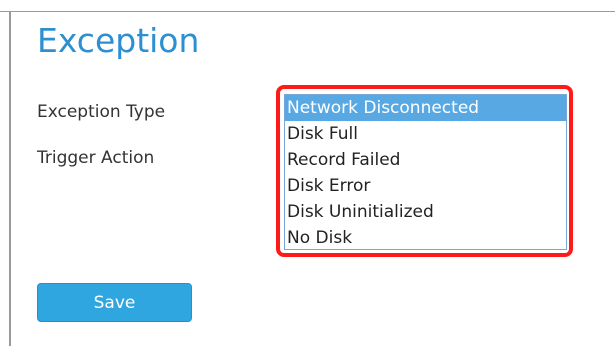 The image size is (615, 346). What do you see at coordinates (10, 179) in the screenshot?
I see `window-left-border` at bounding box center [10, 179].